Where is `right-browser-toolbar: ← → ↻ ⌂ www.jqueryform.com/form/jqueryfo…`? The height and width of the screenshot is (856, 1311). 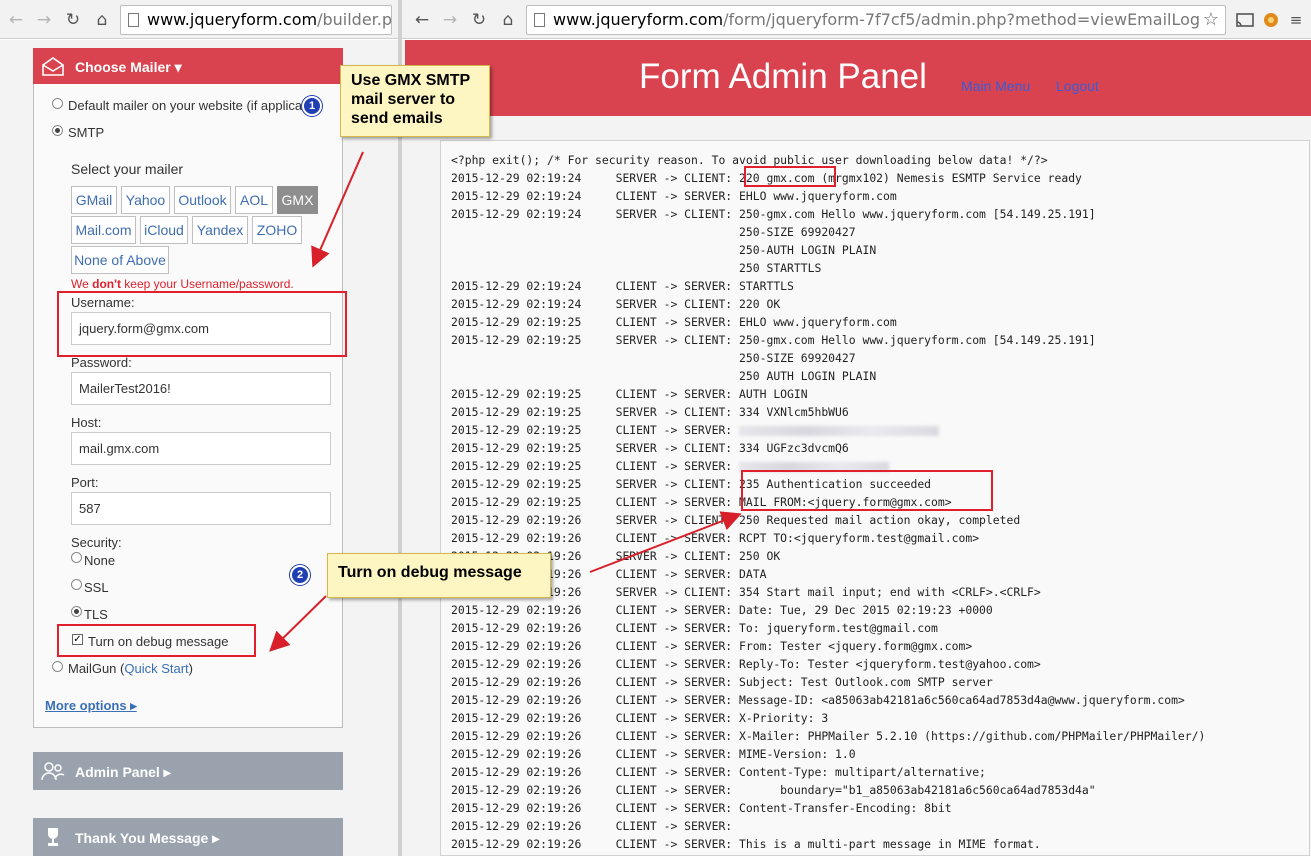
right-browser-toolbar: ← → ↻ ⌂ www.jqueryform.com/form/jqueryfo… is located at coordinates (856, 19).